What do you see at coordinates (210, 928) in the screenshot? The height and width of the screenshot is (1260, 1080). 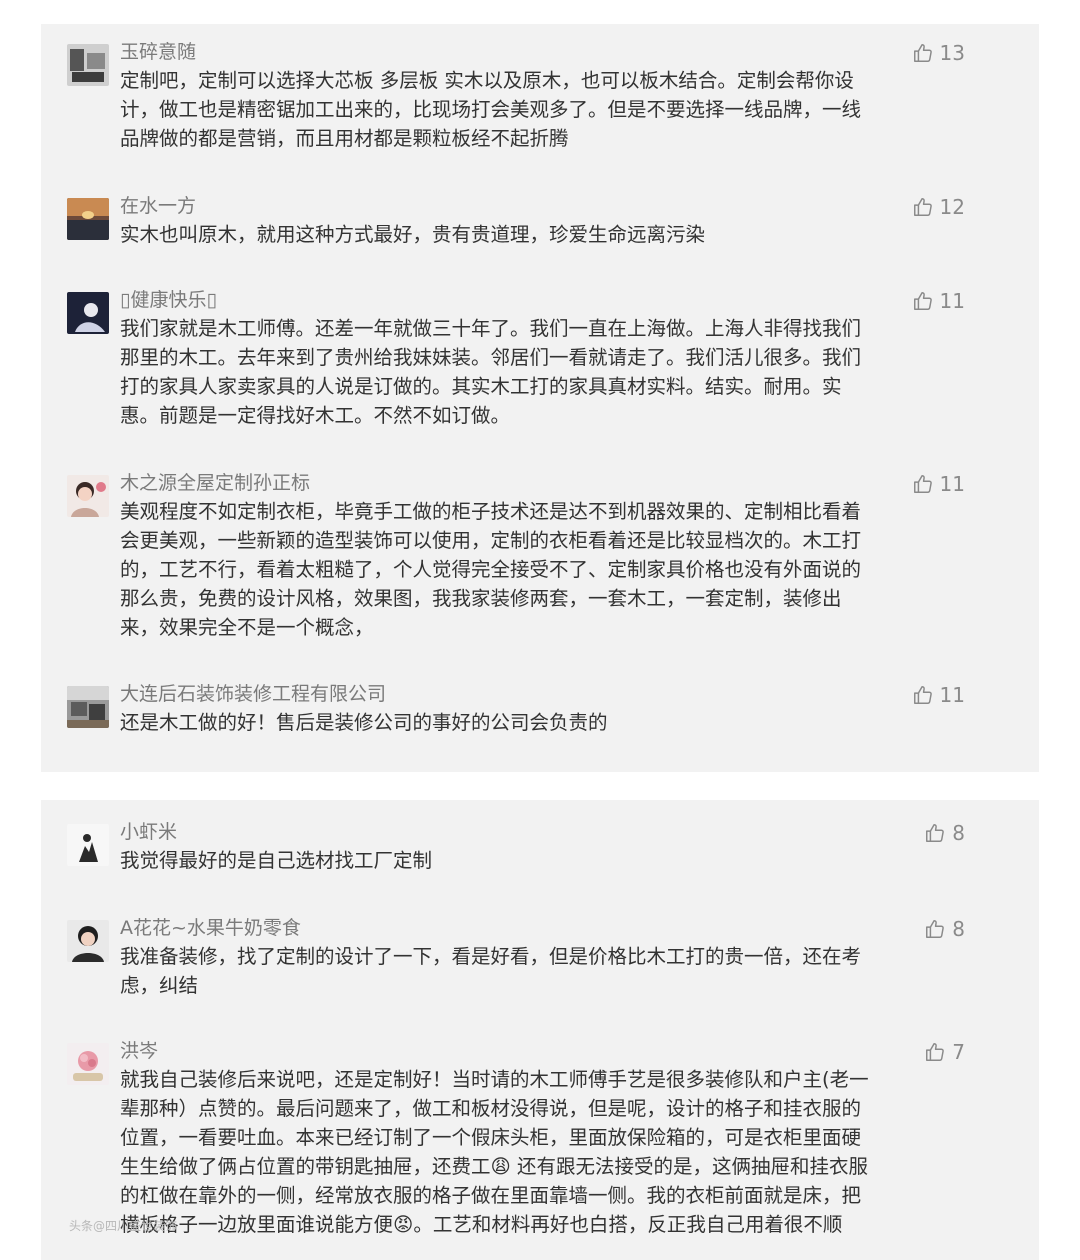 I see `username: A花花~水果牛奶零食` at bounding box center [210, 928].